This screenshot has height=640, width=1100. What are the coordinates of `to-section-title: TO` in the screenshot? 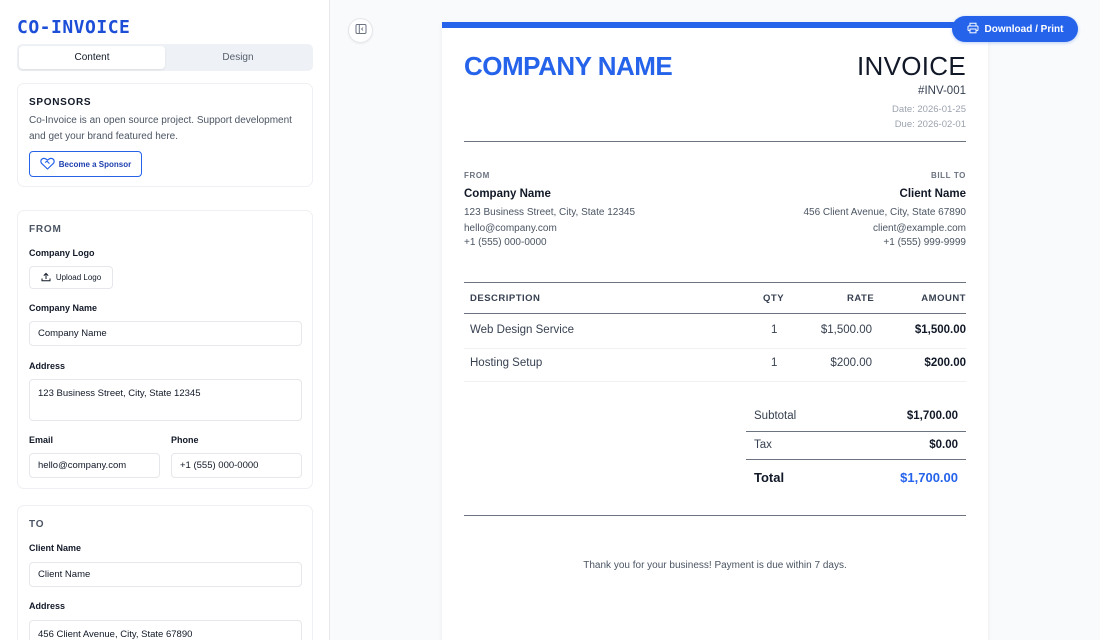 It's located at (37, 524).